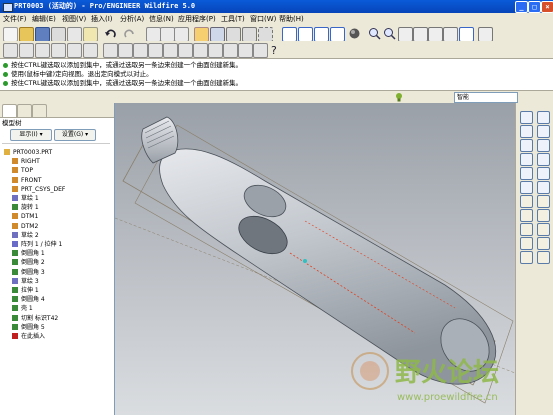 This screenshot has height=415, width=553. Describe the element at coordinates (74, 50) in the screenshot. I see `shaded-icon` at that location.